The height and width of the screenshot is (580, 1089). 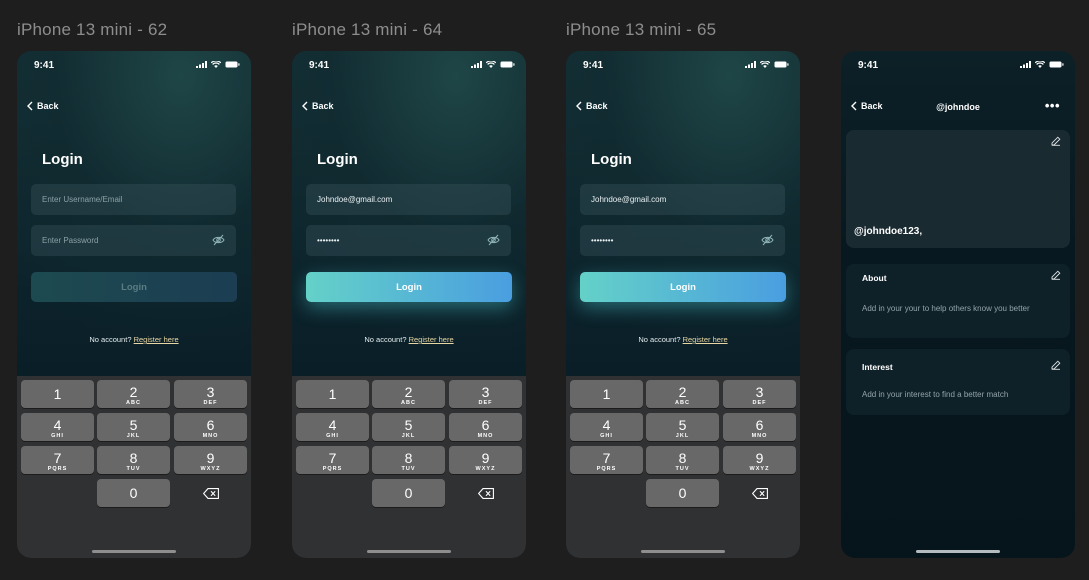 I want to click on more-options-icon: •••, so click(x=1052, y=105).